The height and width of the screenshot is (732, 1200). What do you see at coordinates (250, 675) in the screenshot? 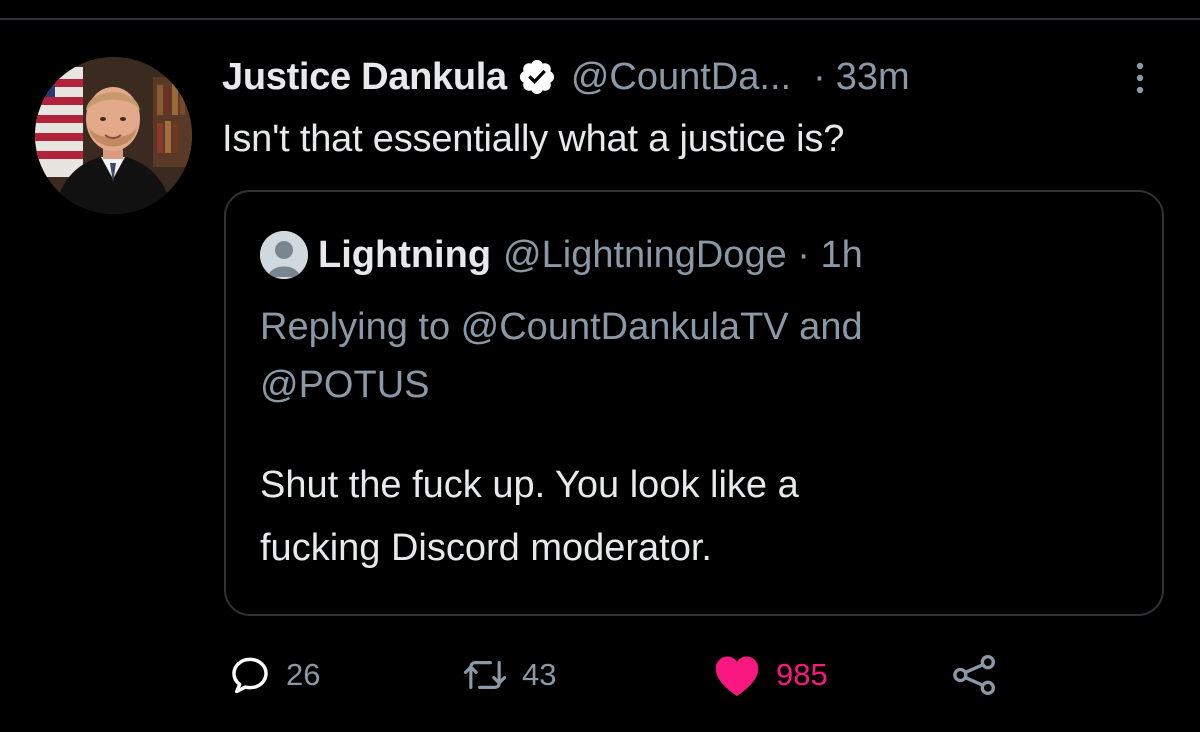
I see `reply-icon` at bounding box center [250, 675].